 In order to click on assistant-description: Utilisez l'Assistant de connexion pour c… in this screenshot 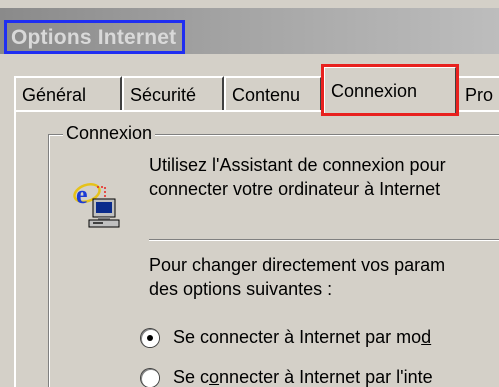, I will do `click(297, 177)`.